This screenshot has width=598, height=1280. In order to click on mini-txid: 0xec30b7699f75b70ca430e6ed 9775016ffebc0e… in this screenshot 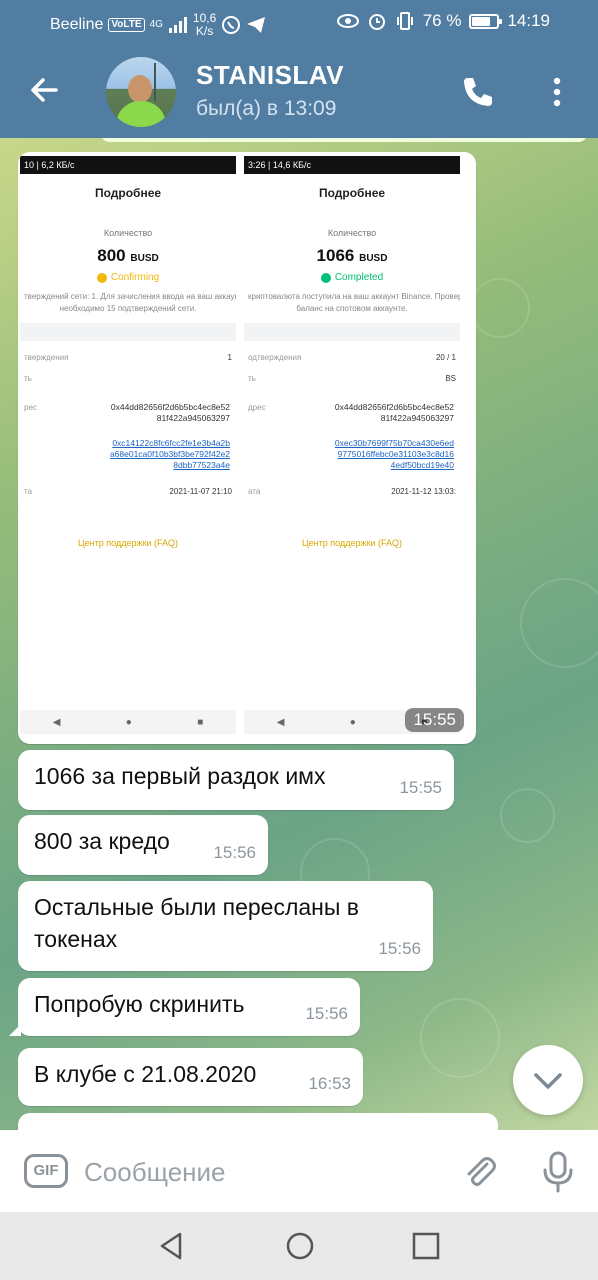, I will do `click(352, 454)`.